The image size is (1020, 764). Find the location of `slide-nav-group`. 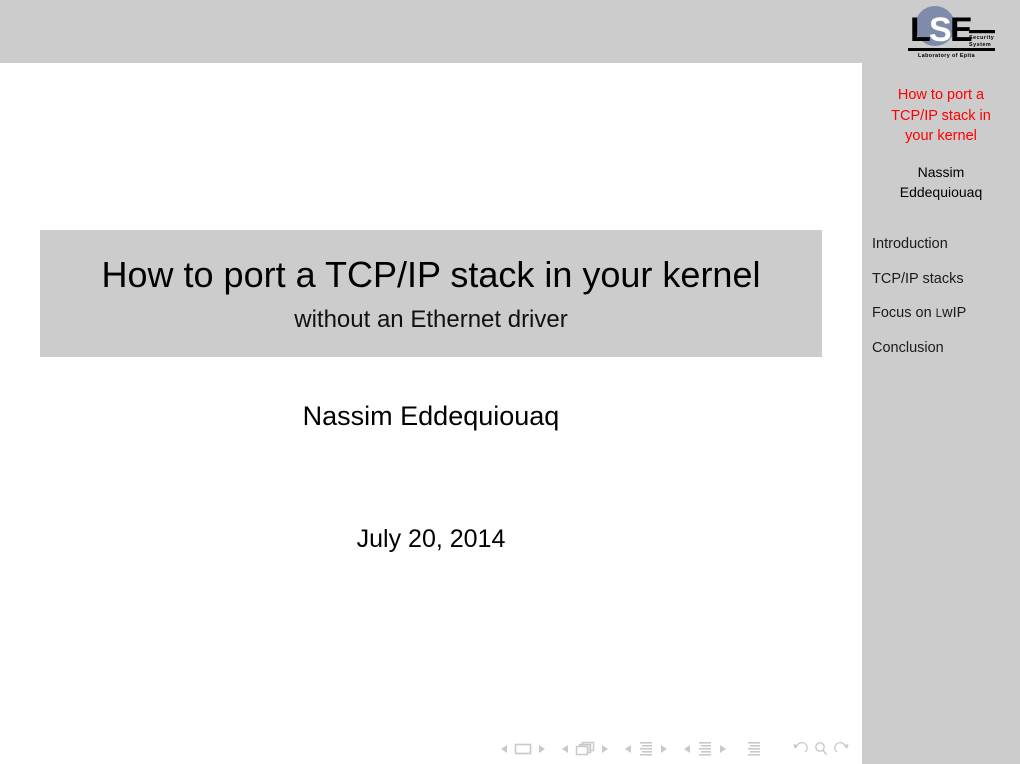

slide-nav-group is located at coordinates (523, 749).